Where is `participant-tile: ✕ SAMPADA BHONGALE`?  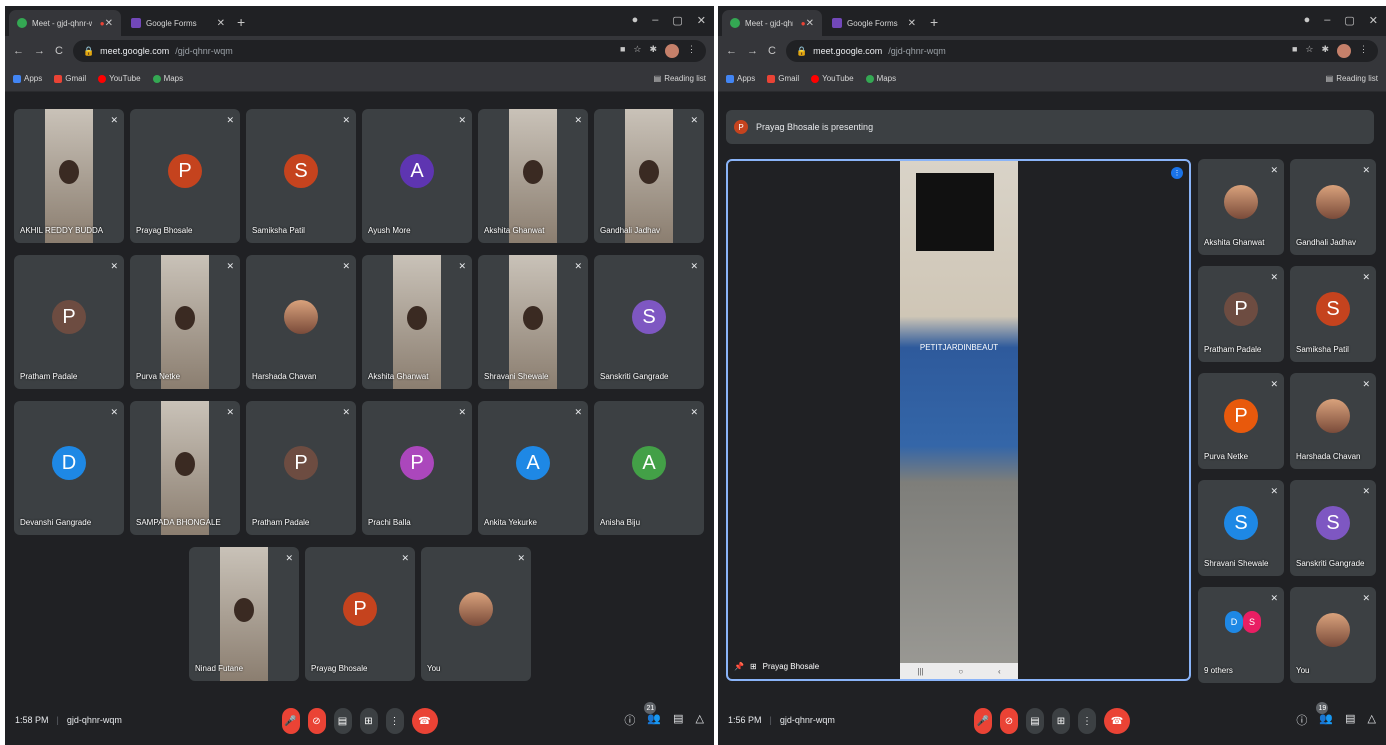
participant-tile: ✕ SAMPADA BHONGALE is located at coordinates (185, 468).